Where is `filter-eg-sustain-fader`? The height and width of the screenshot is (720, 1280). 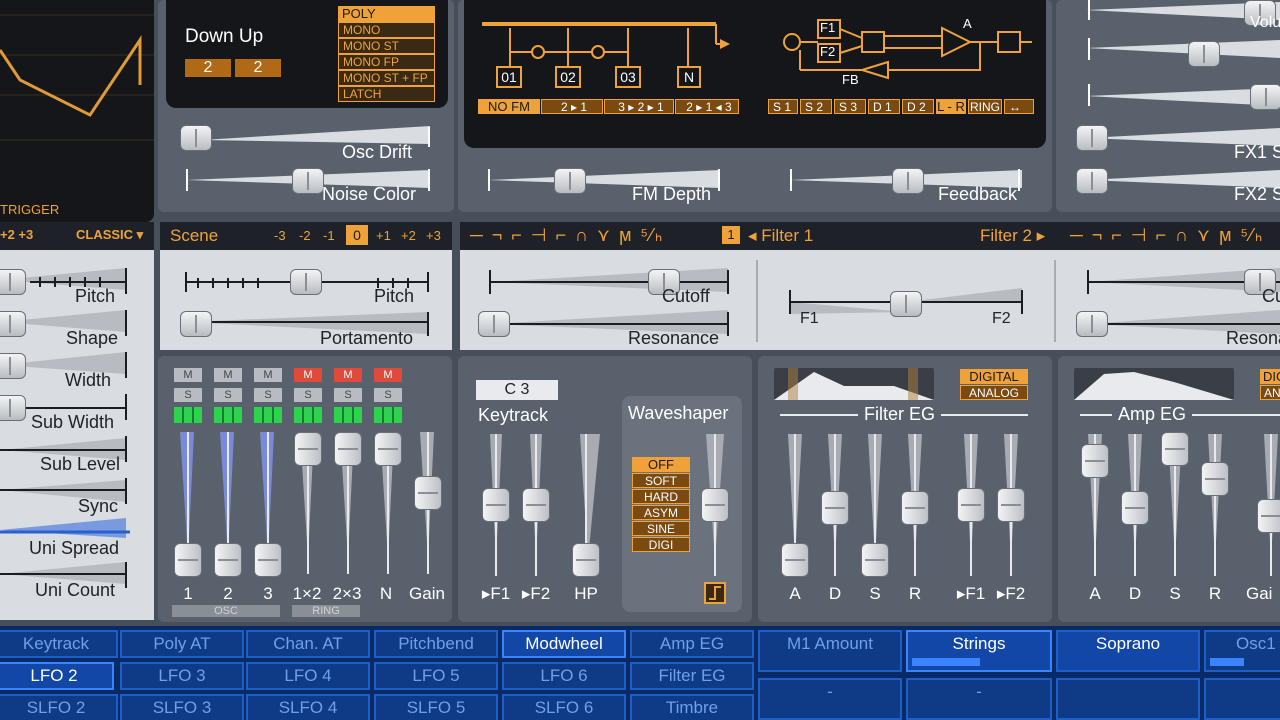 filter-eg-sustain-fader is located at coordinates (875, 560).